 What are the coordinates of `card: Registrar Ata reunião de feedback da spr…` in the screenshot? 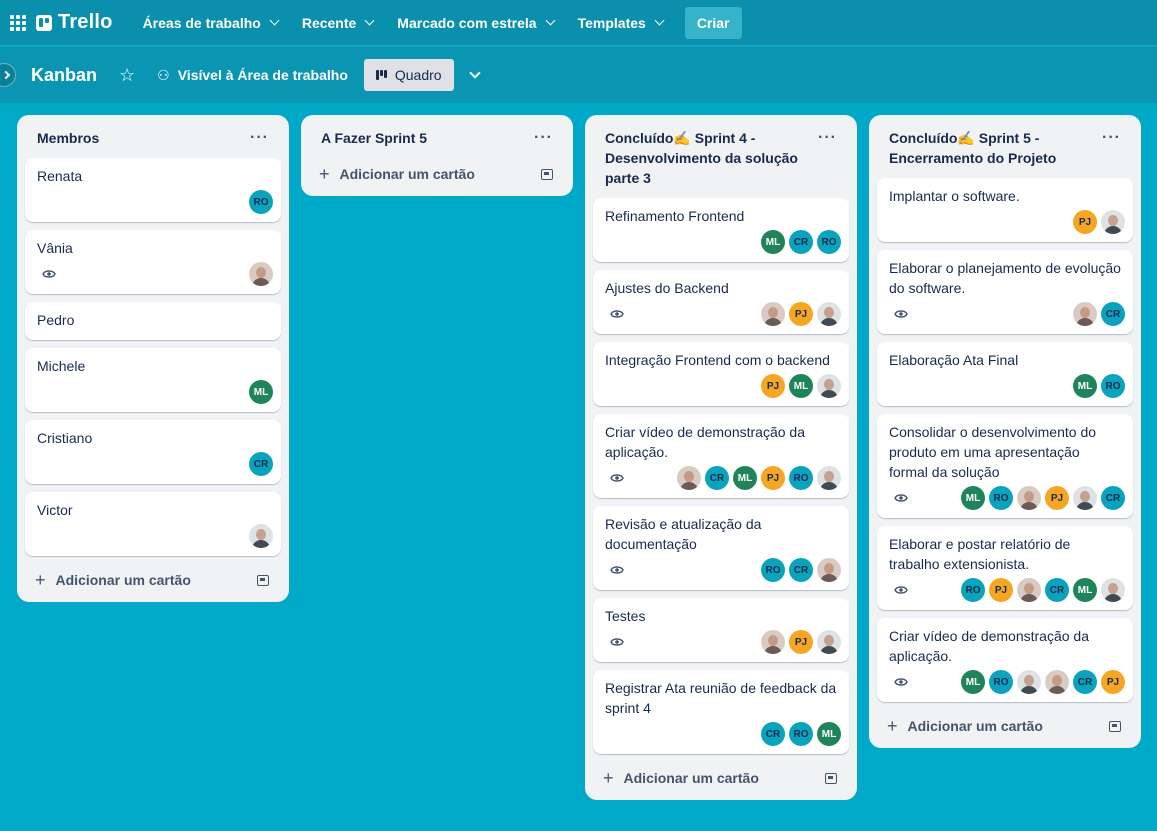 It's located at (721, 712).